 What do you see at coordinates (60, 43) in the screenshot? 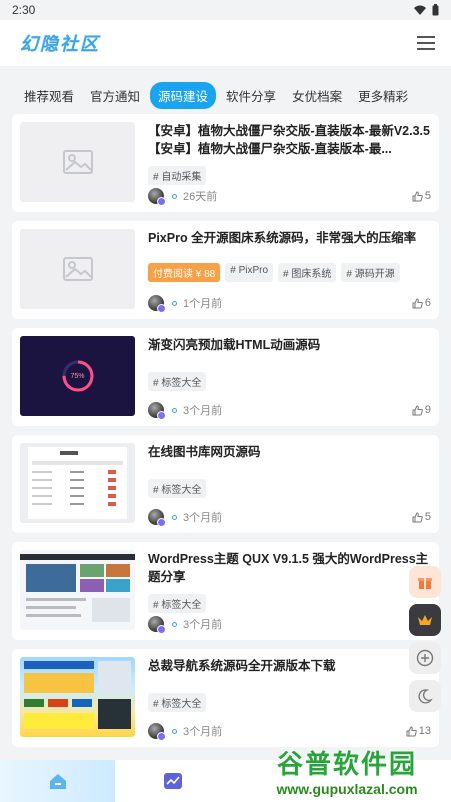
I see `app-logo: 幻隐社区` at bounding box center [60, 43].